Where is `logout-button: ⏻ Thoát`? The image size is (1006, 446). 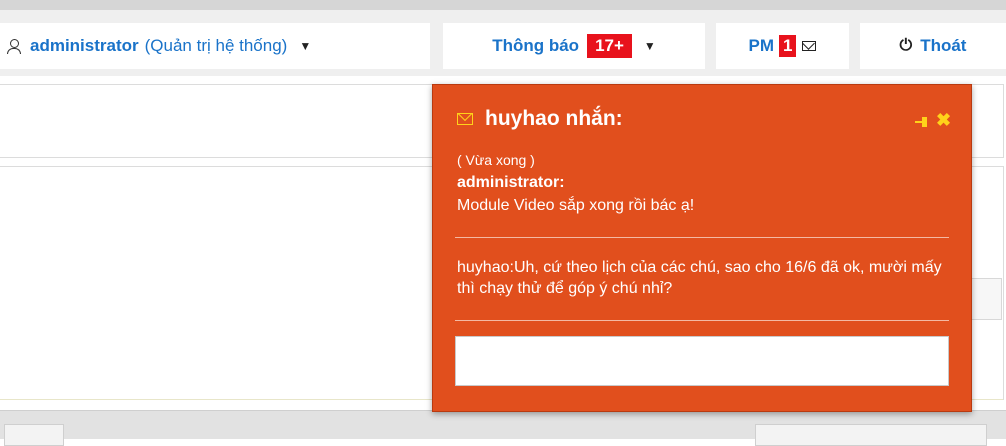 logout-button: ⏻ Thoát is located at coordinates (933, 46).